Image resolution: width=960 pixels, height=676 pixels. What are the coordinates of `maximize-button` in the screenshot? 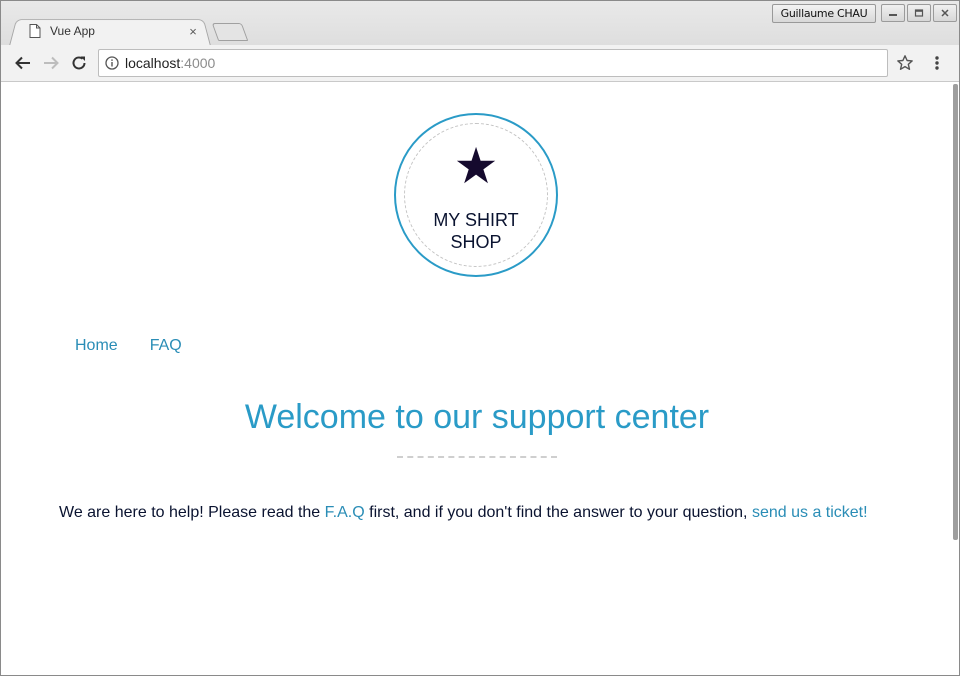 It's located at (919, 13).